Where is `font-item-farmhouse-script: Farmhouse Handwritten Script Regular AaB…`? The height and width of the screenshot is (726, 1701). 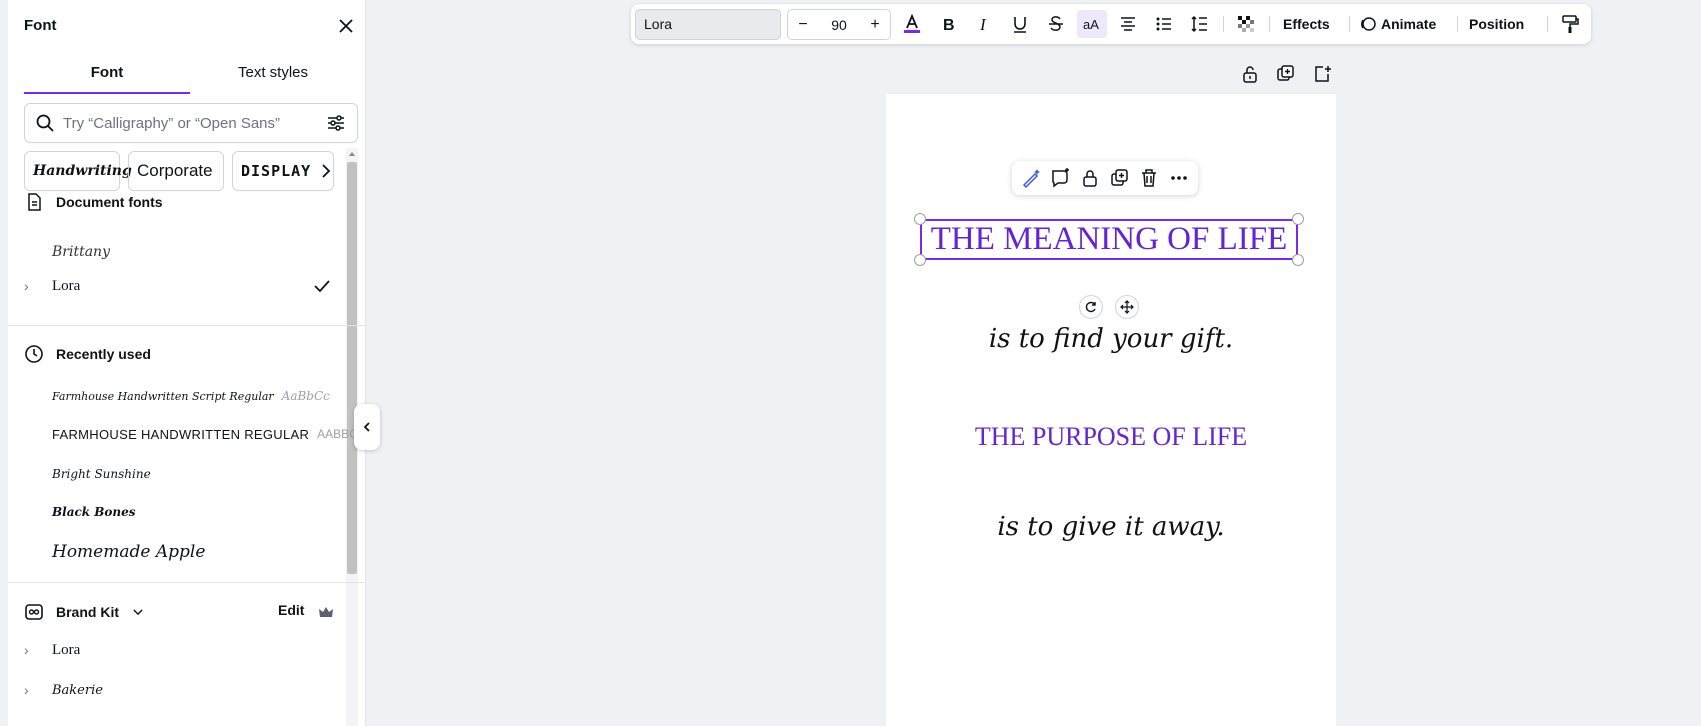 font-item-farmhouse-script: Farmhouse Handwritten Script Regular AaB… is located at coordinates (179, 396).